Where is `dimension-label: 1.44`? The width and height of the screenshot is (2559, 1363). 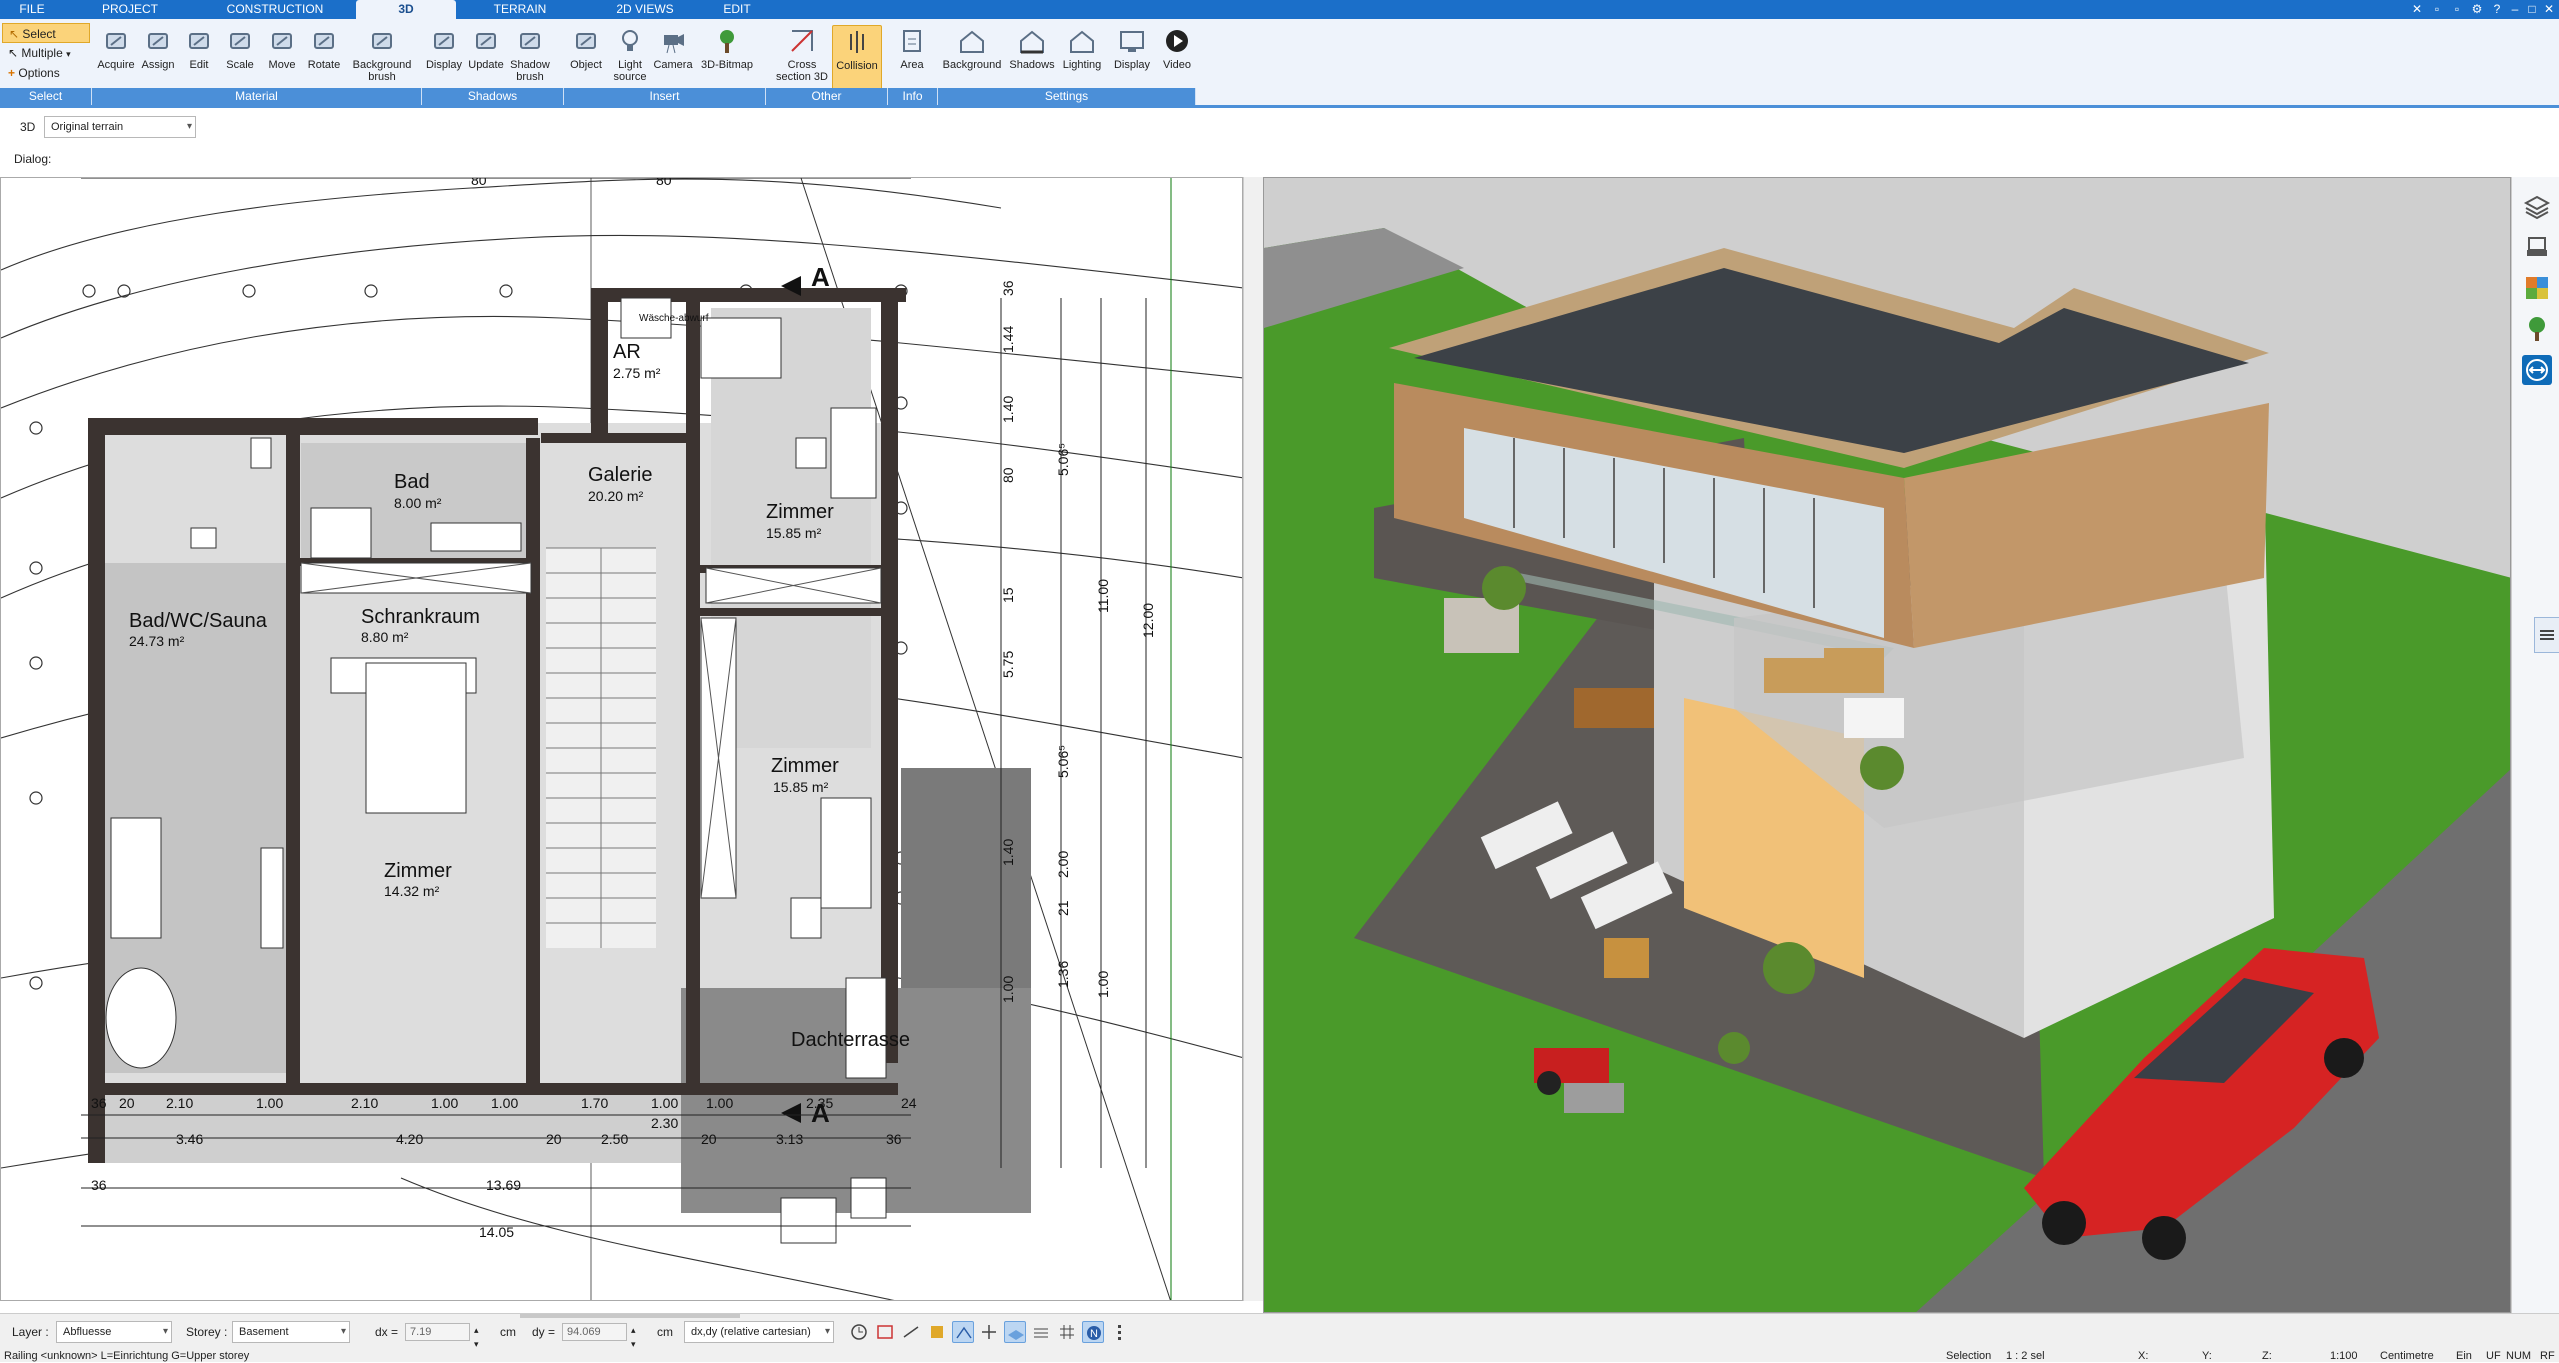 dimension-label: 1.44 is located at coordinates (1008, 339).